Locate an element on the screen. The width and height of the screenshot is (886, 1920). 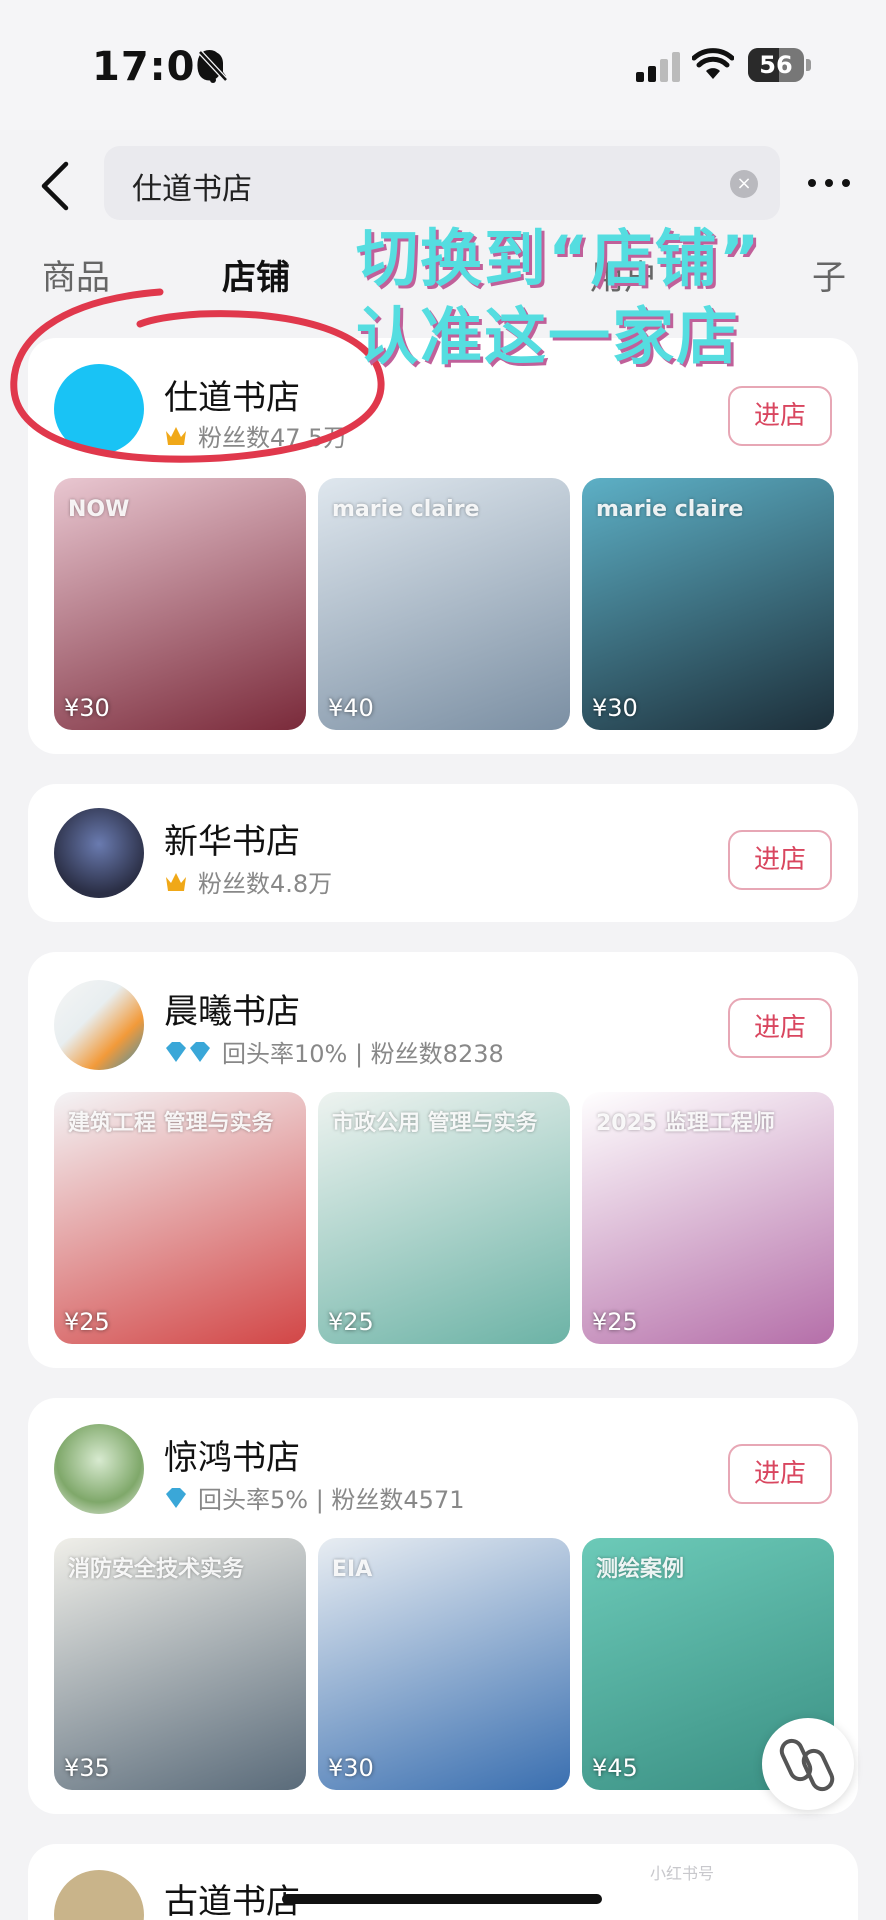
store-stats: 回头率5% | 粉丝数4571 is located at coordinates (331, 1500).